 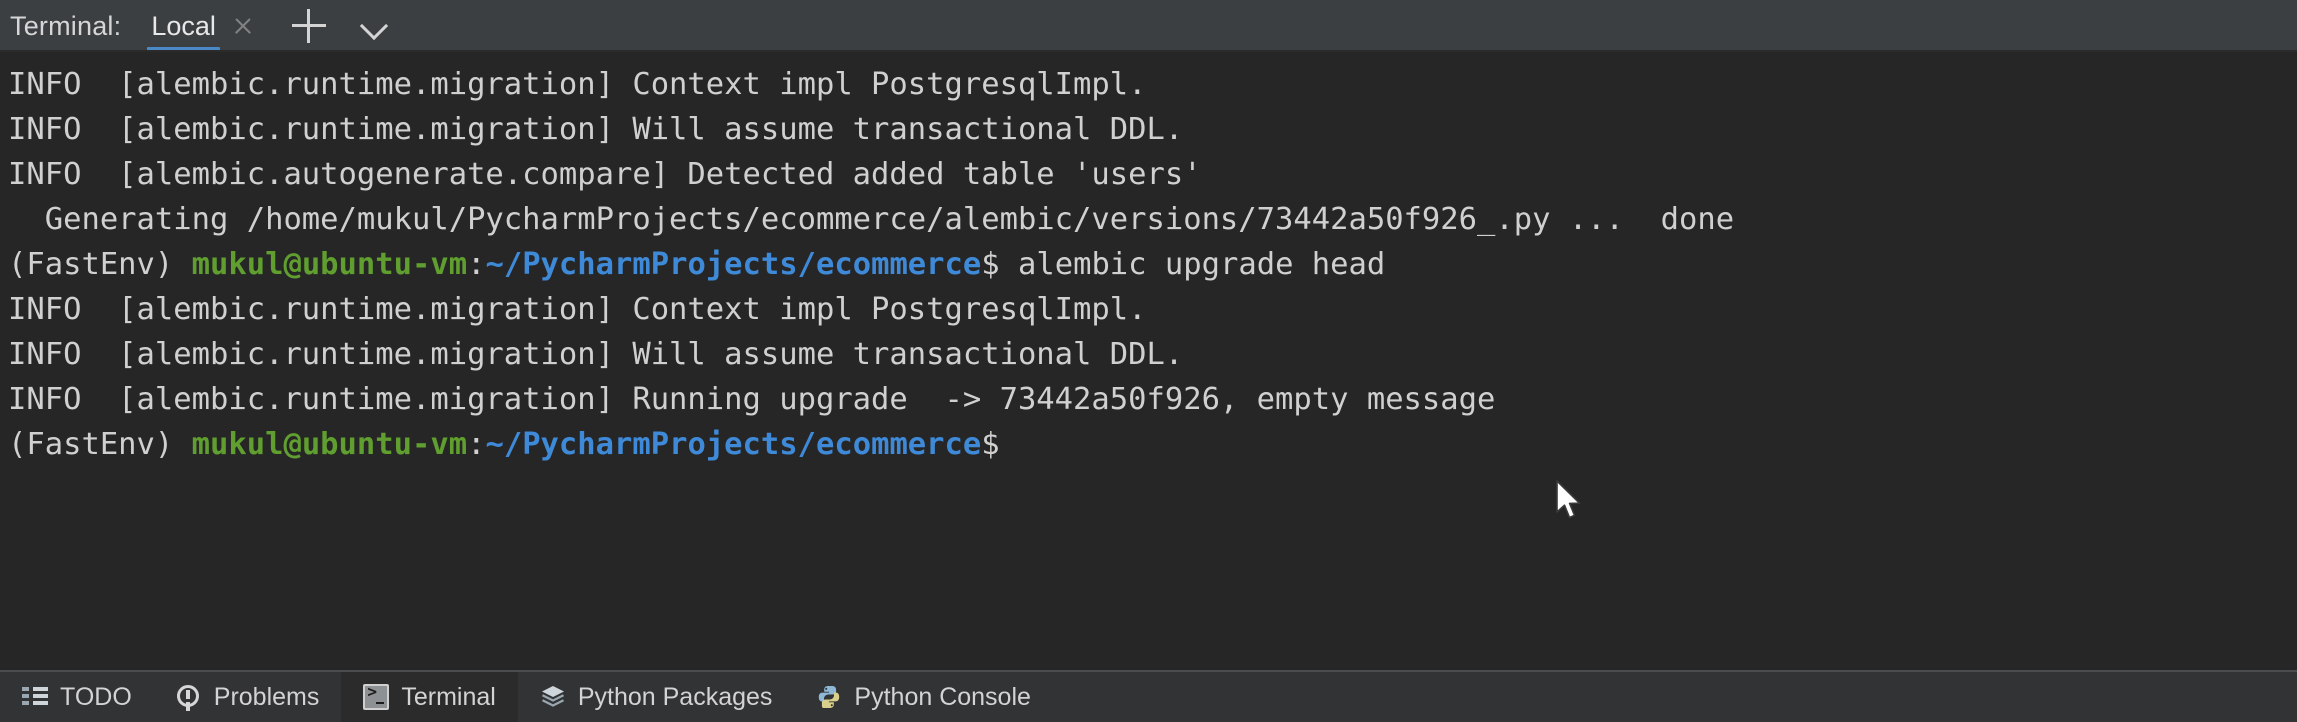 What do you see at coordinates (448, 696) in the screenshot?
I see `tool-window-button-label: Terminal` at bounding box center [448, 696].